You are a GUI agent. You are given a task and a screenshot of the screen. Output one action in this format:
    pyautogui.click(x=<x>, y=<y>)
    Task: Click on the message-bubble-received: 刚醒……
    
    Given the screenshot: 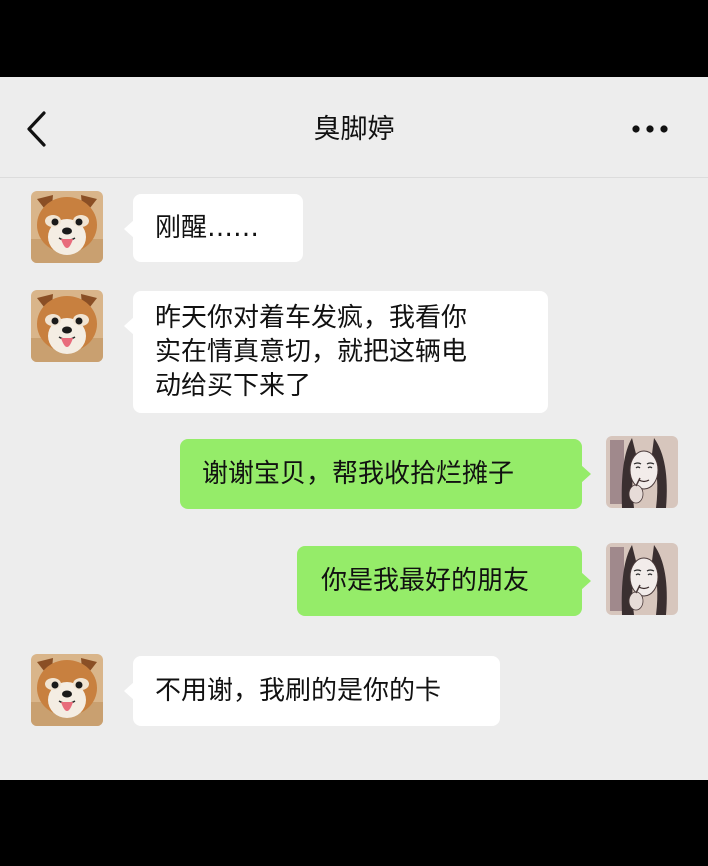 What is the action you would take?
    pyautogui.click(x=213, y=228)
    